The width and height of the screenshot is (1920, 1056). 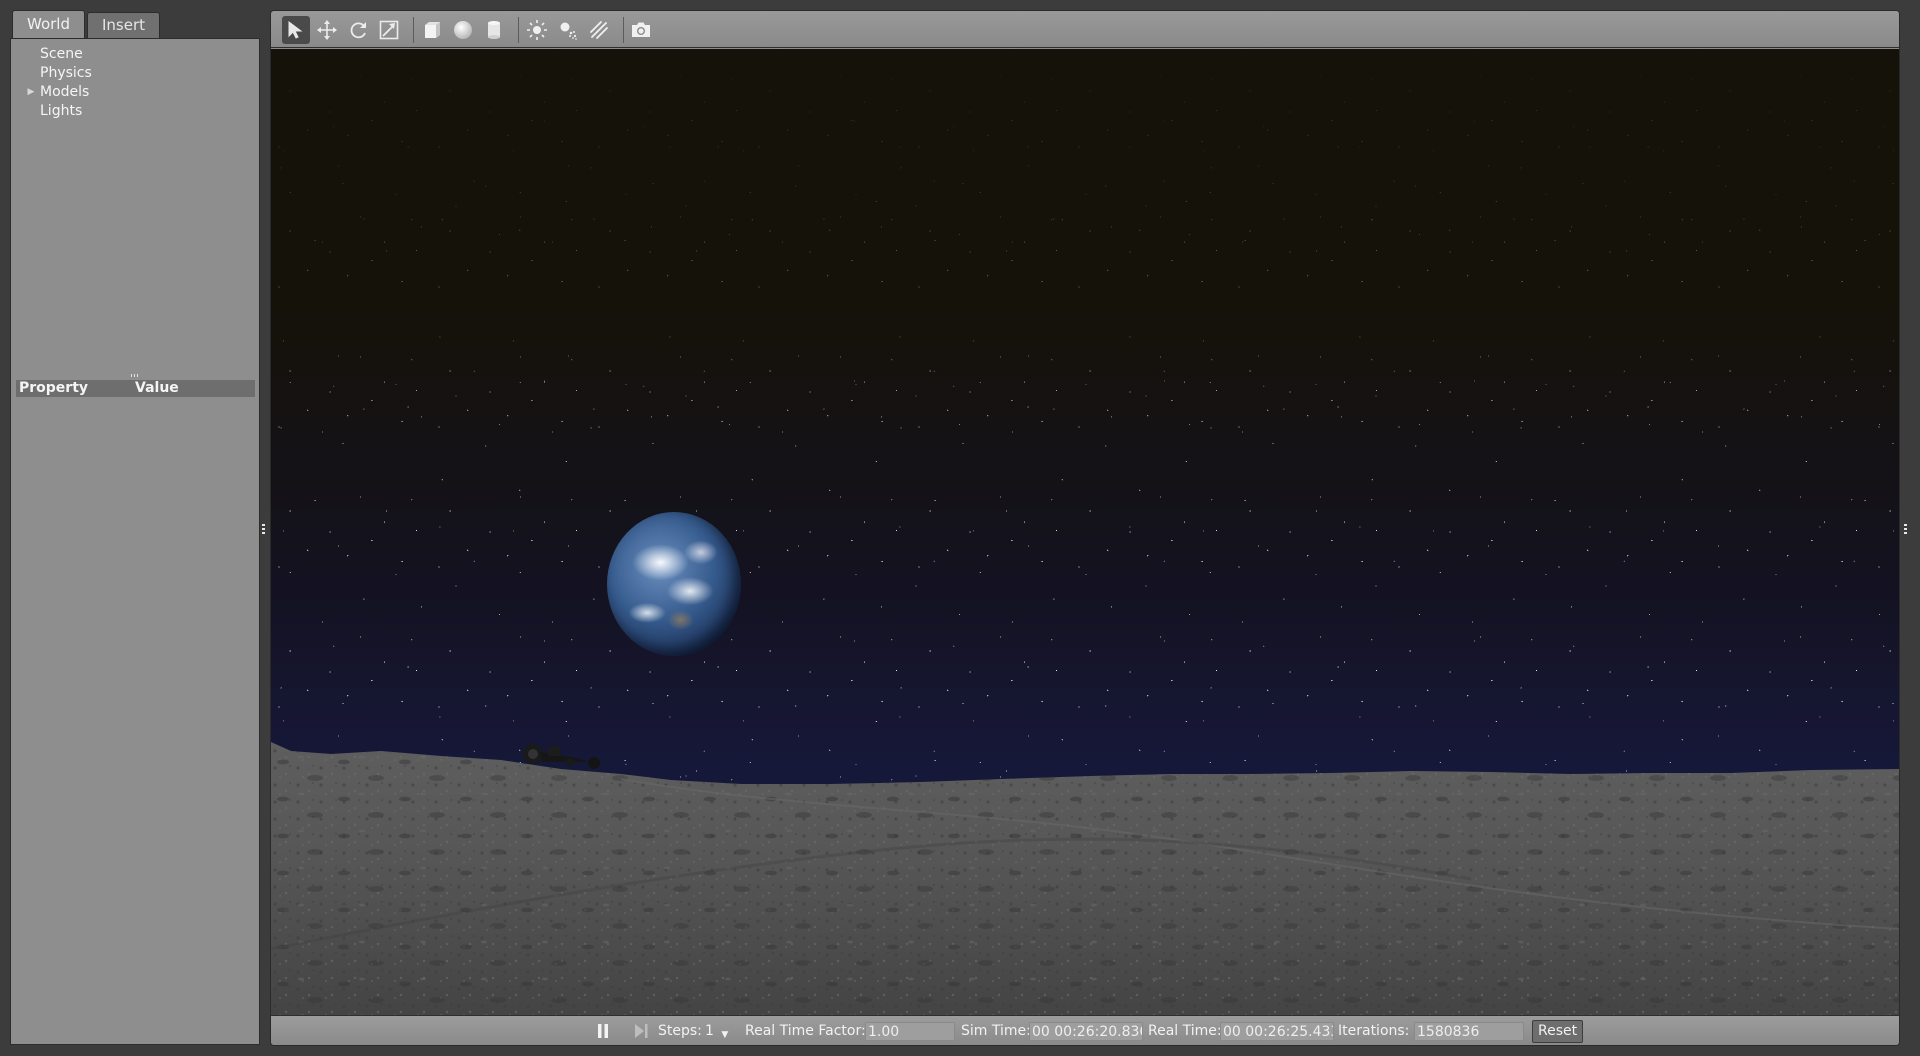 What do you see at coordinates (75, 388) in the screenshot?
I see `property-column-header: Property` at bounding box center [75, 388].